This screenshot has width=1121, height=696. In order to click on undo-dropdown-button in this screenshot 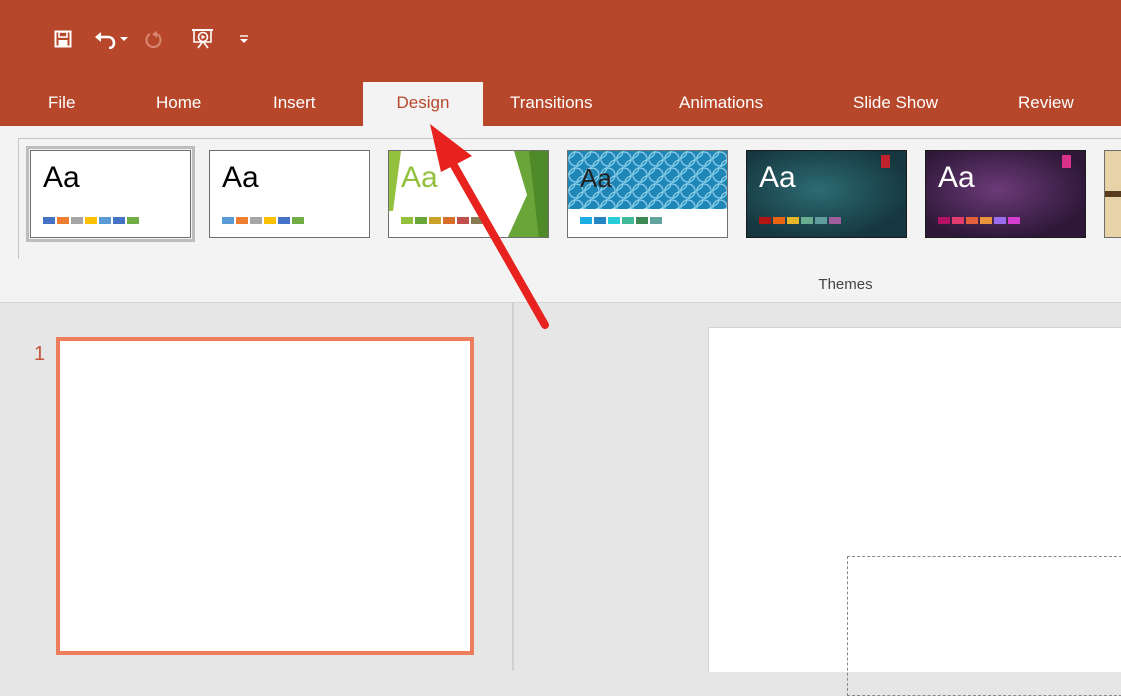, I will do `click(124, 39)`.